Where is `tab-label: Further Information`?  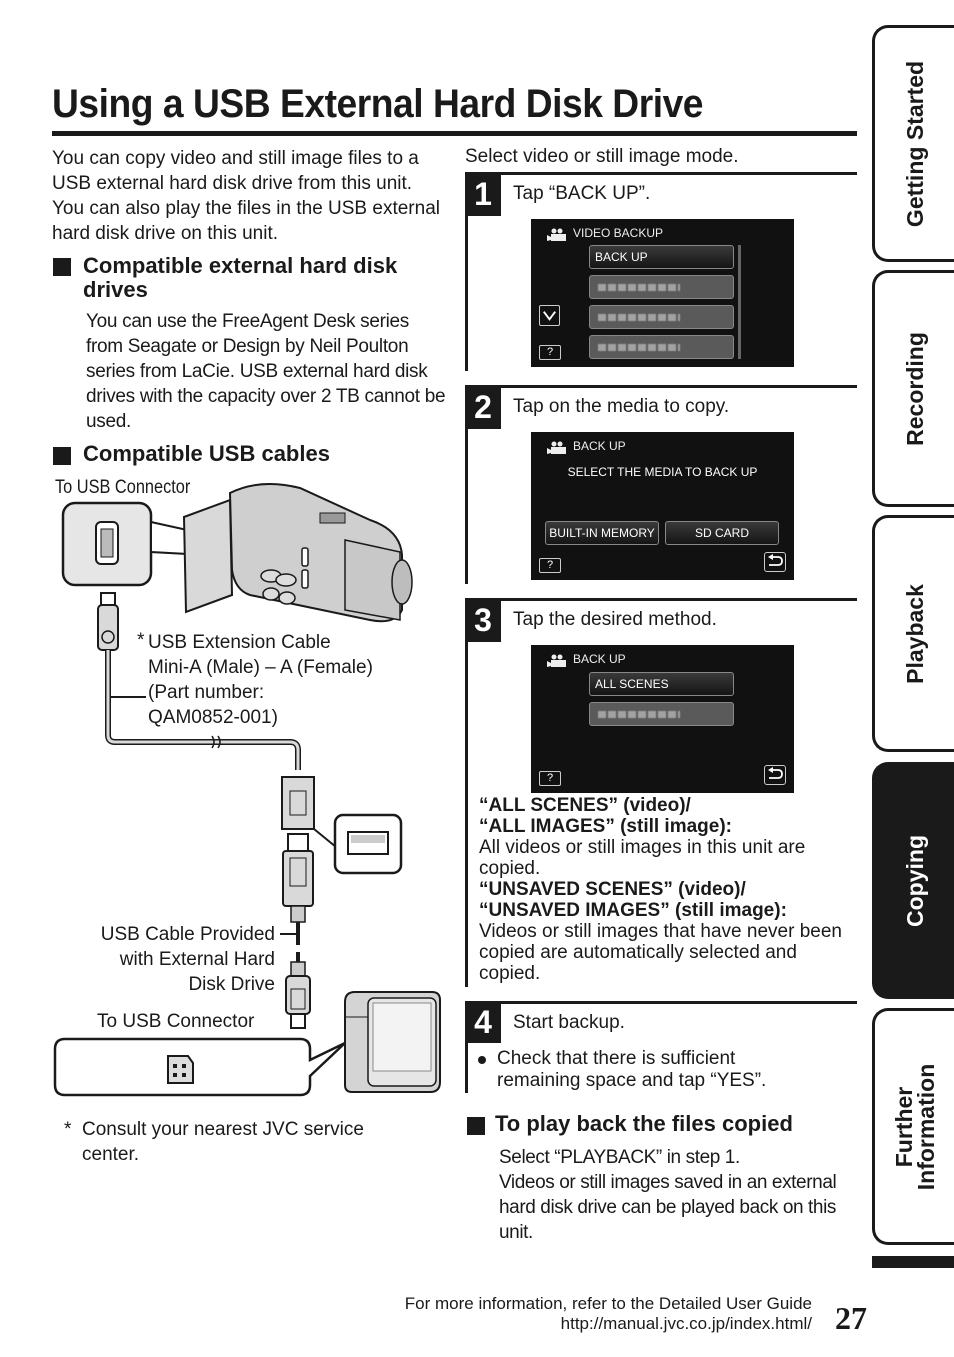
tab-label: Further Information is located at coordinates (915, 1126).